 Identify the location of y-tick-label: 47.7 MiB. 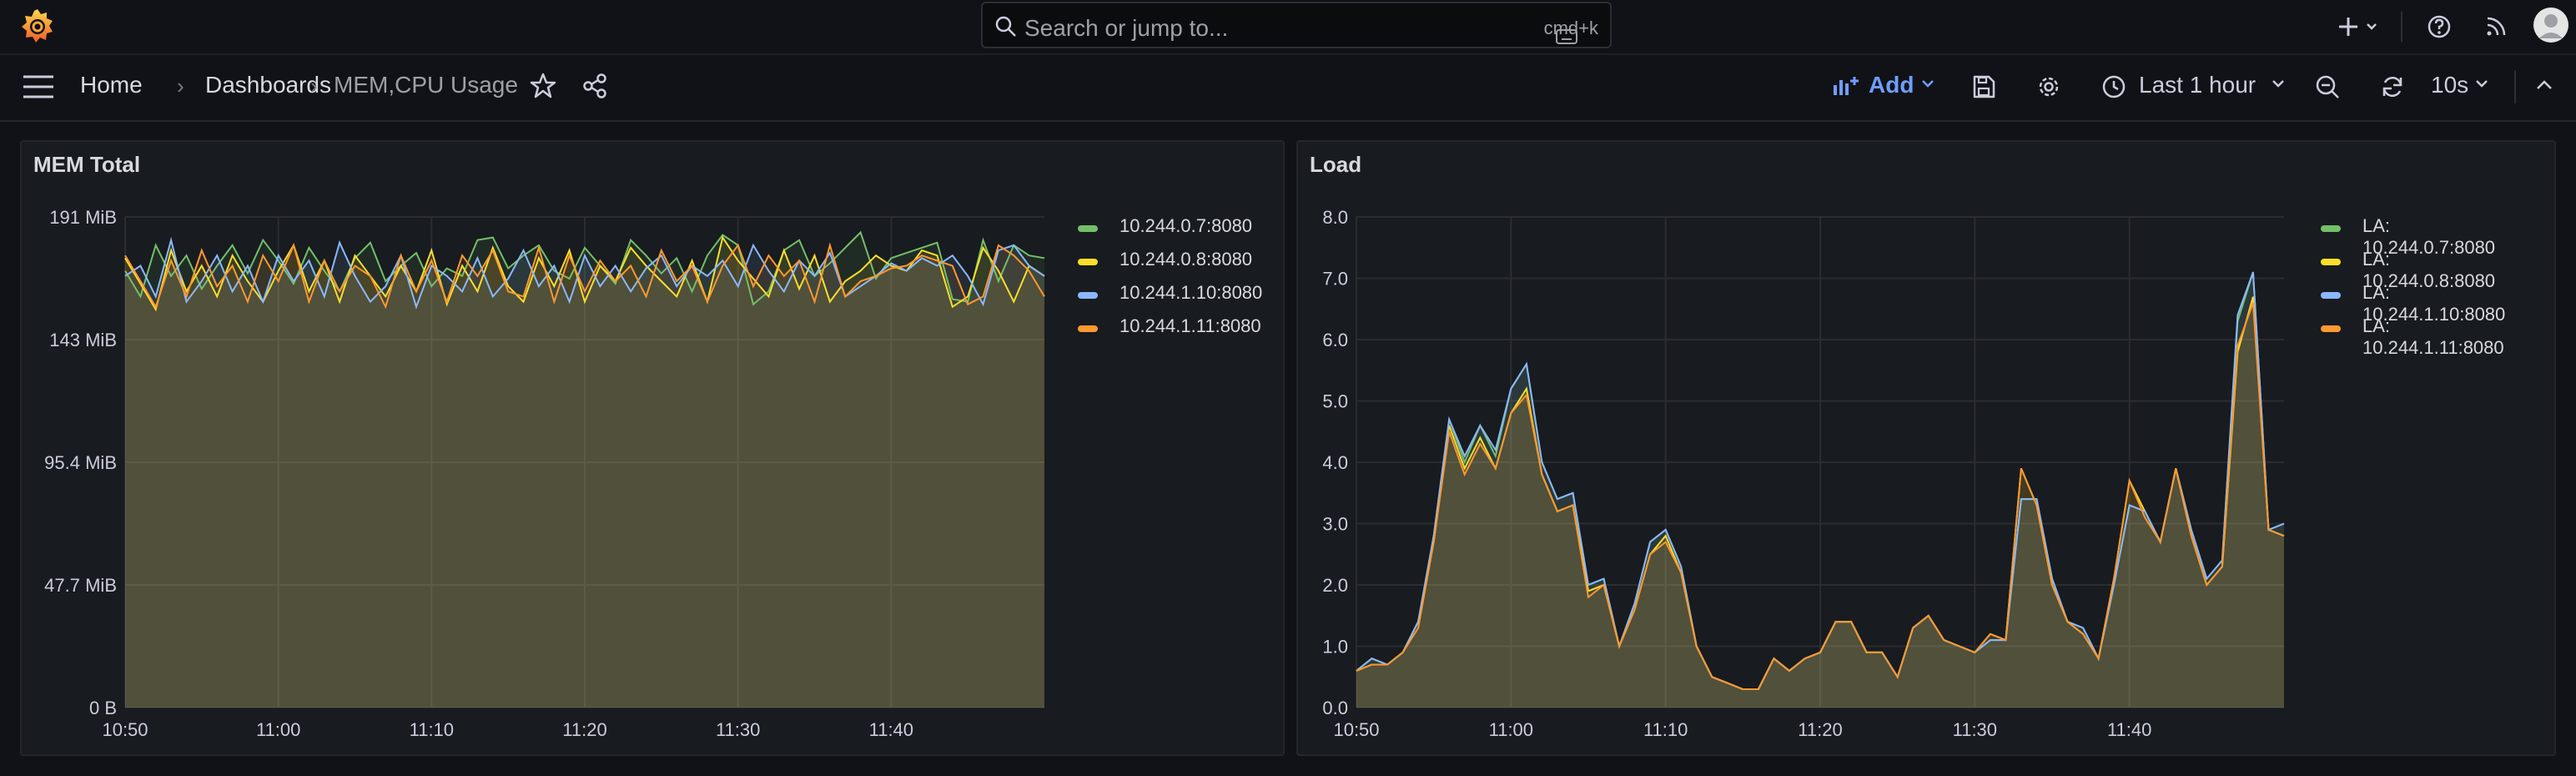
(80, 585).